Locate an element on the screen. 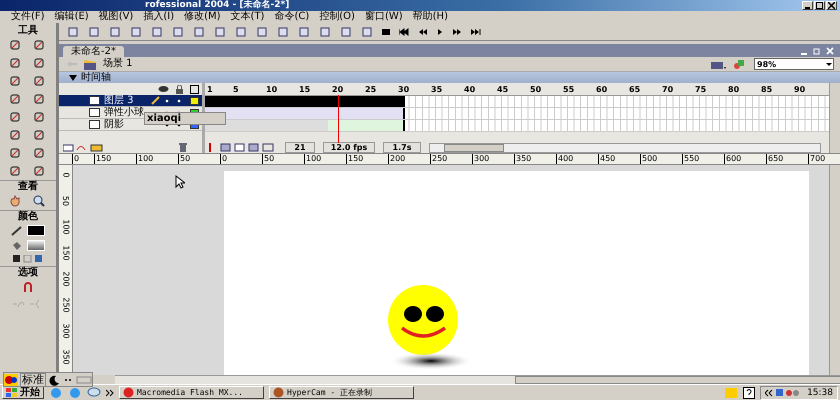 This screenshot has height=400, width=840. ruler-label: 350 is located at coordinates (66, 357).